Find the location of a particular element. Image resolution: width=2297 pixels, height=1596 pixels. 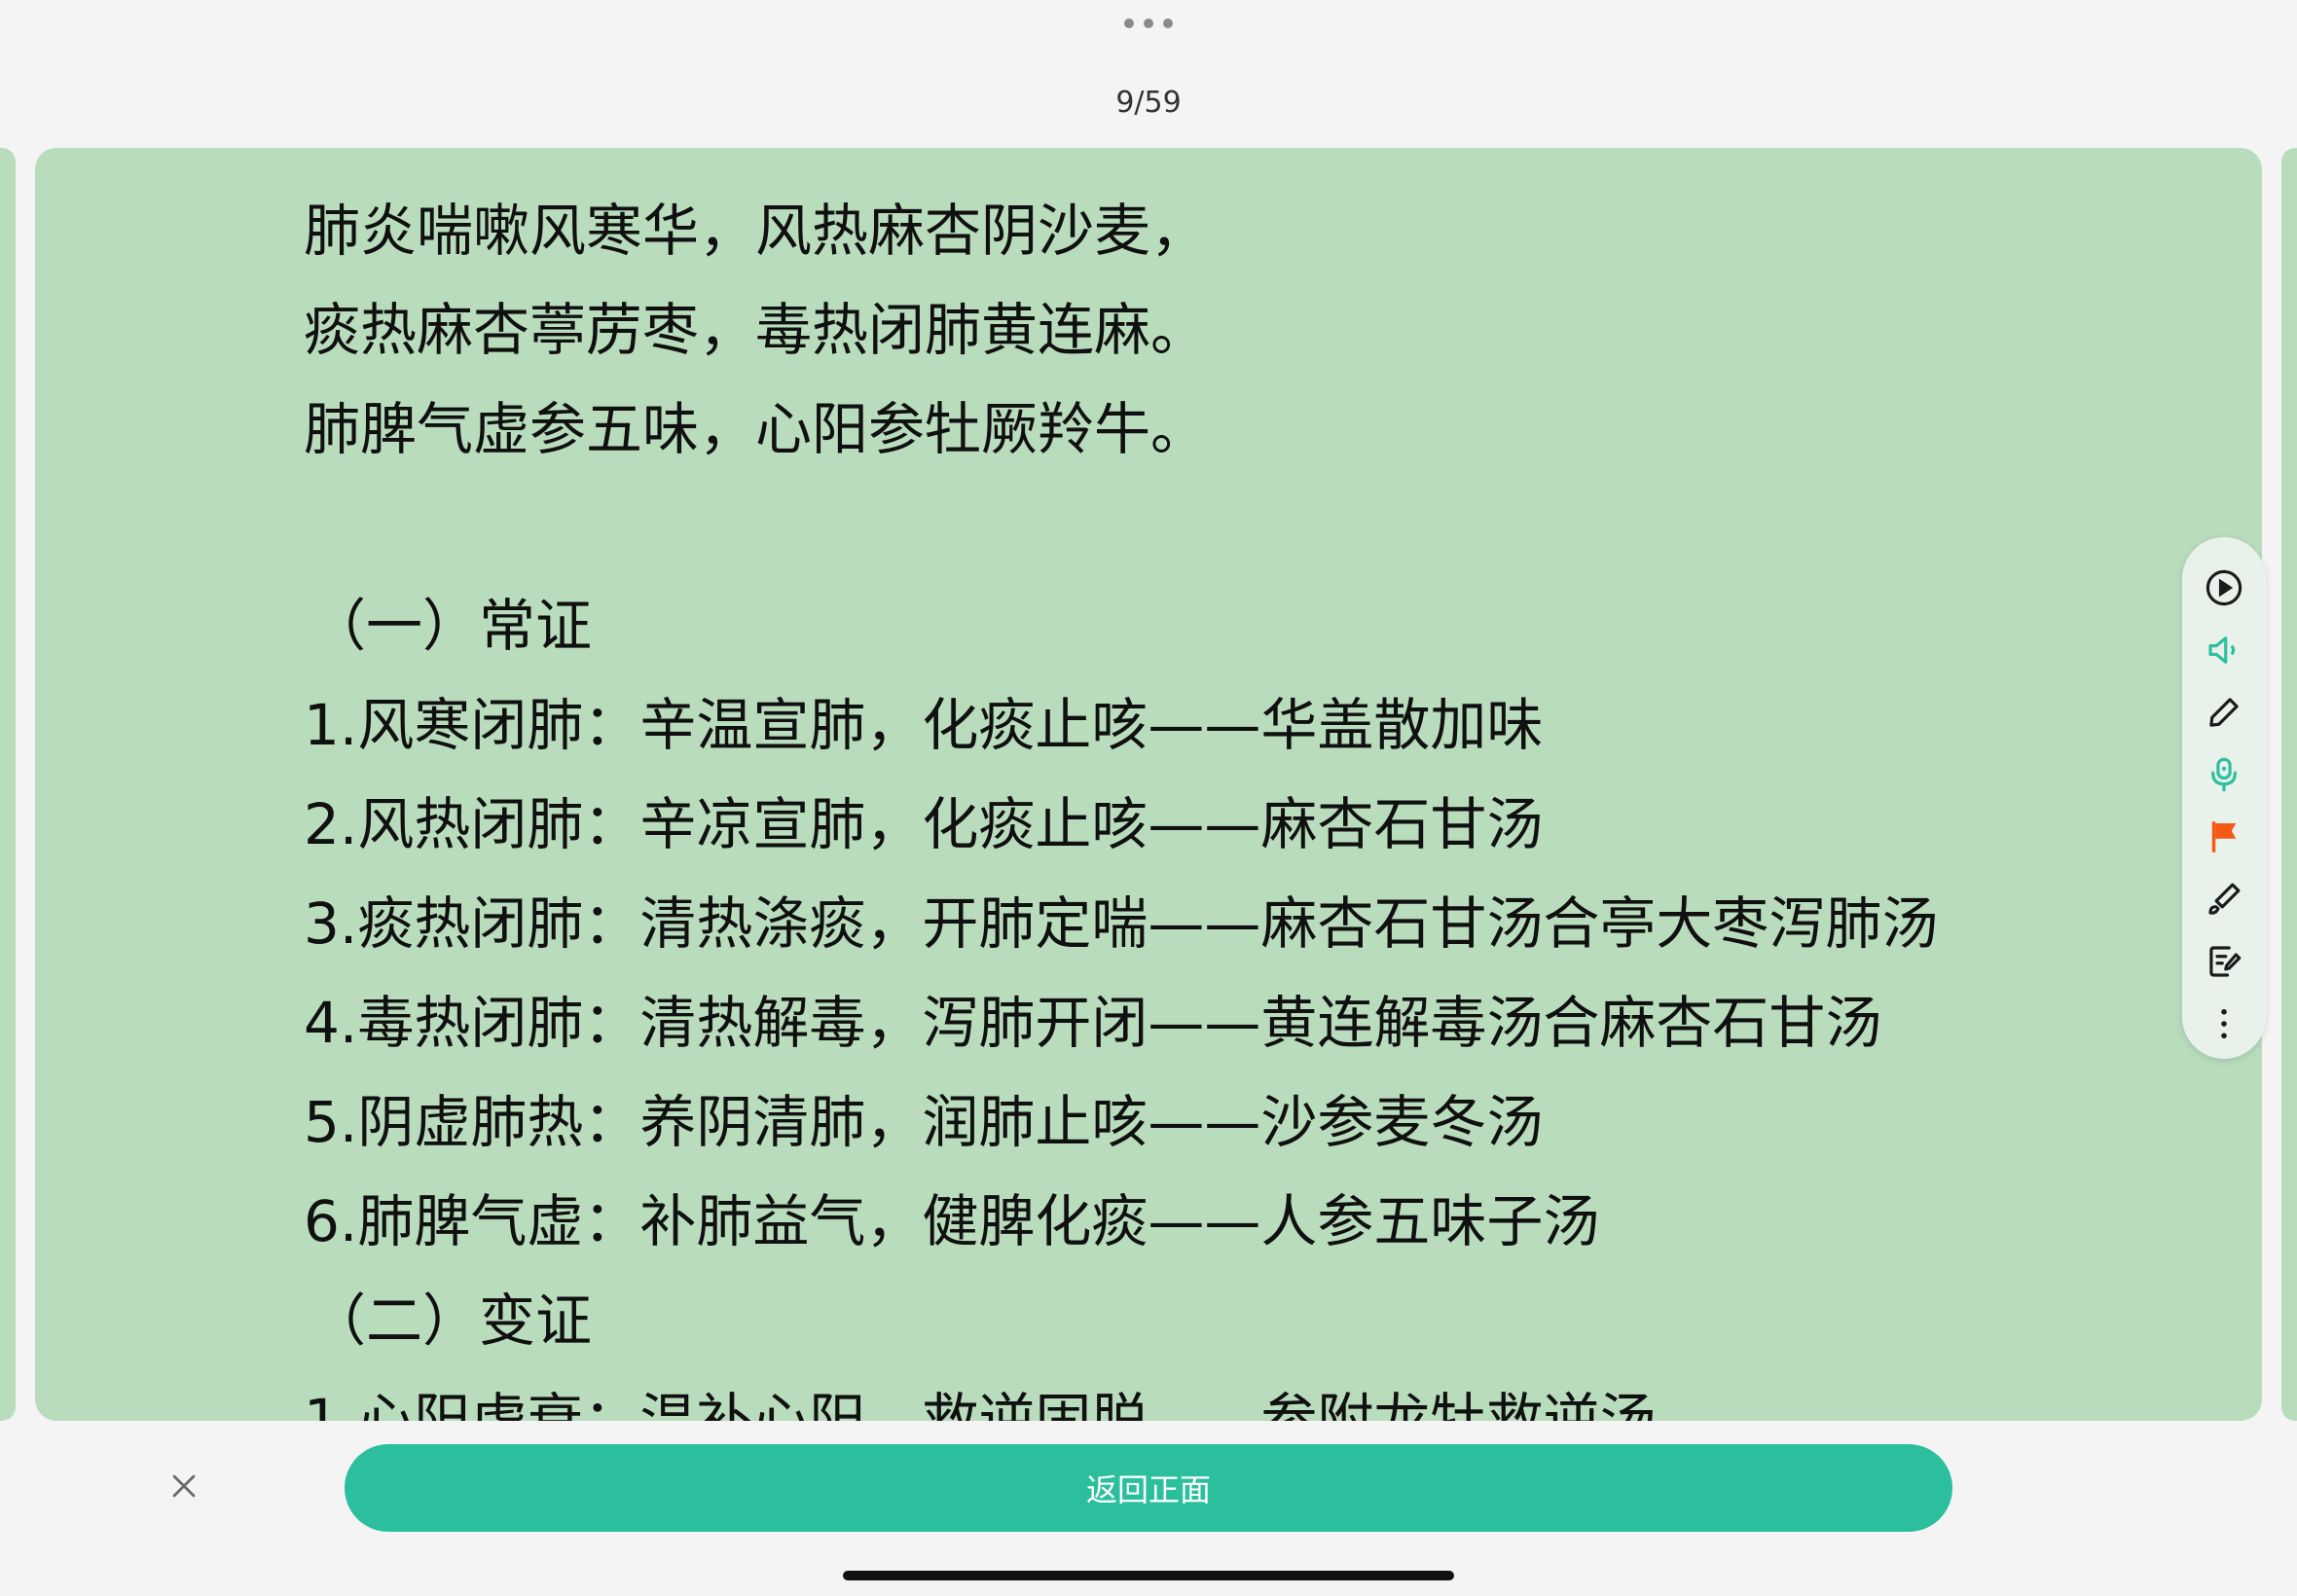

speaker-icon is located at coordinates (2222, 650).